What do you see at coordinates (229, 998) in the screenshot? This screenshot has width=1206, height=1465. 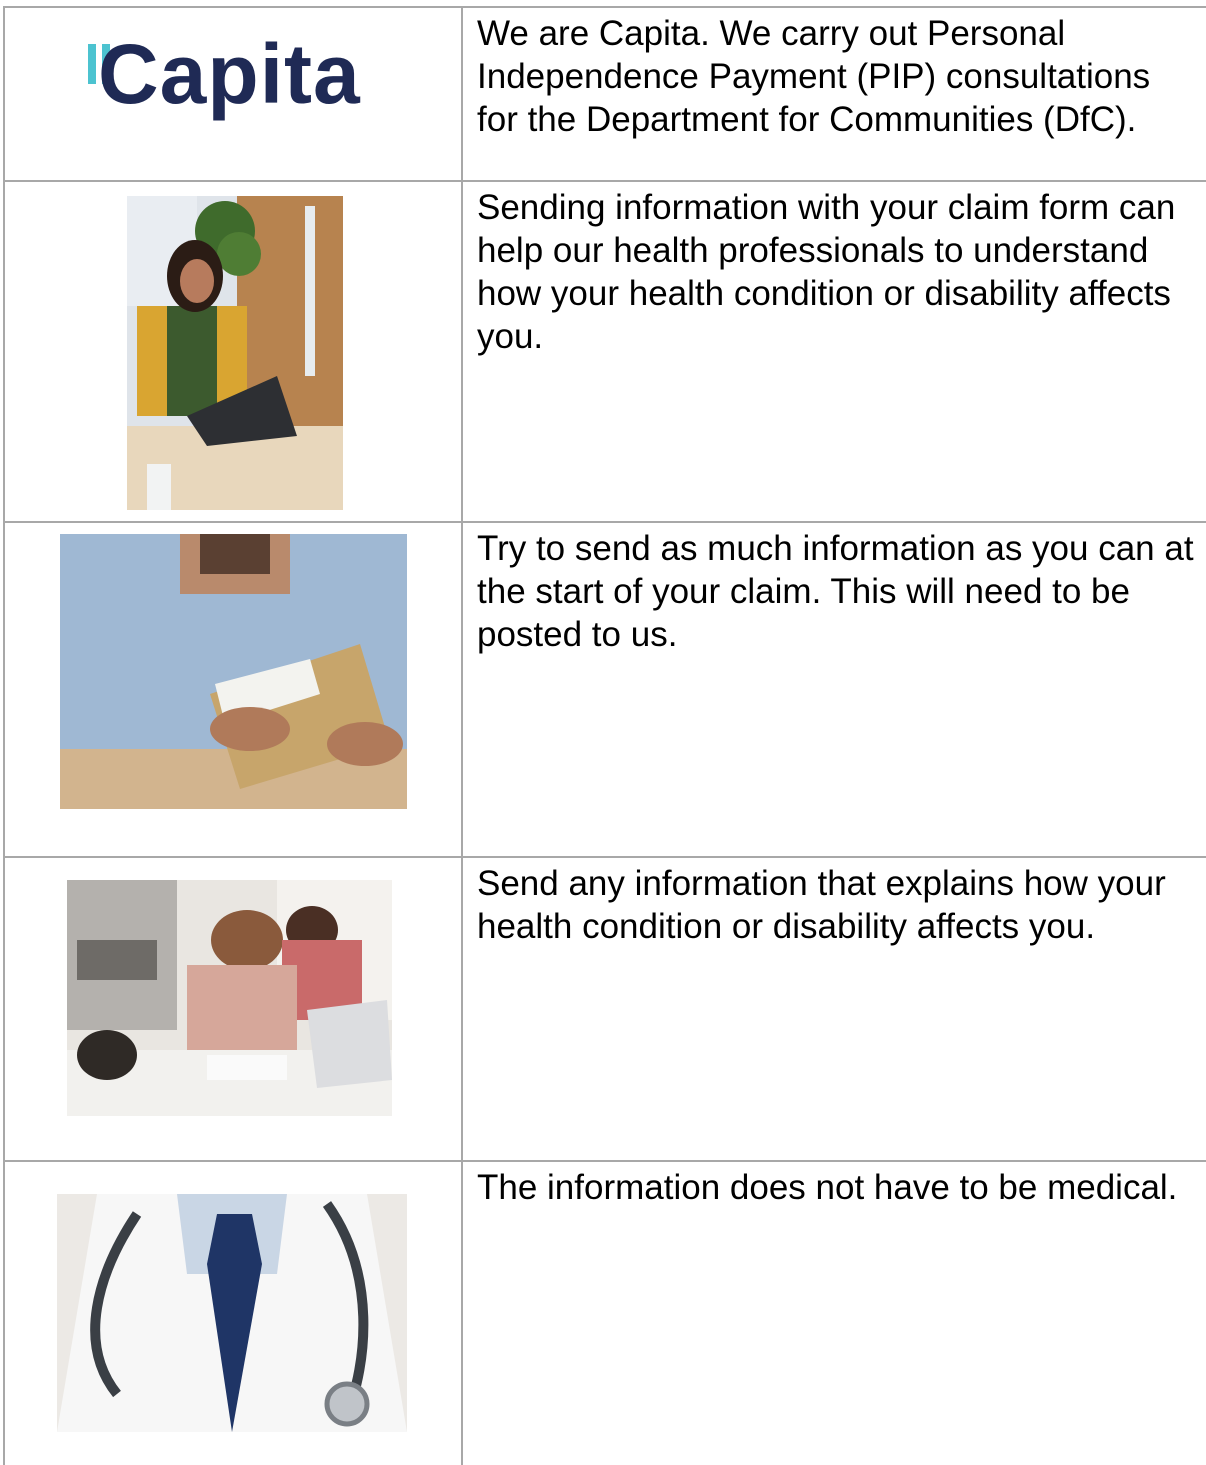 I see `photo-couple-documents` at bounding box center [229, 998].